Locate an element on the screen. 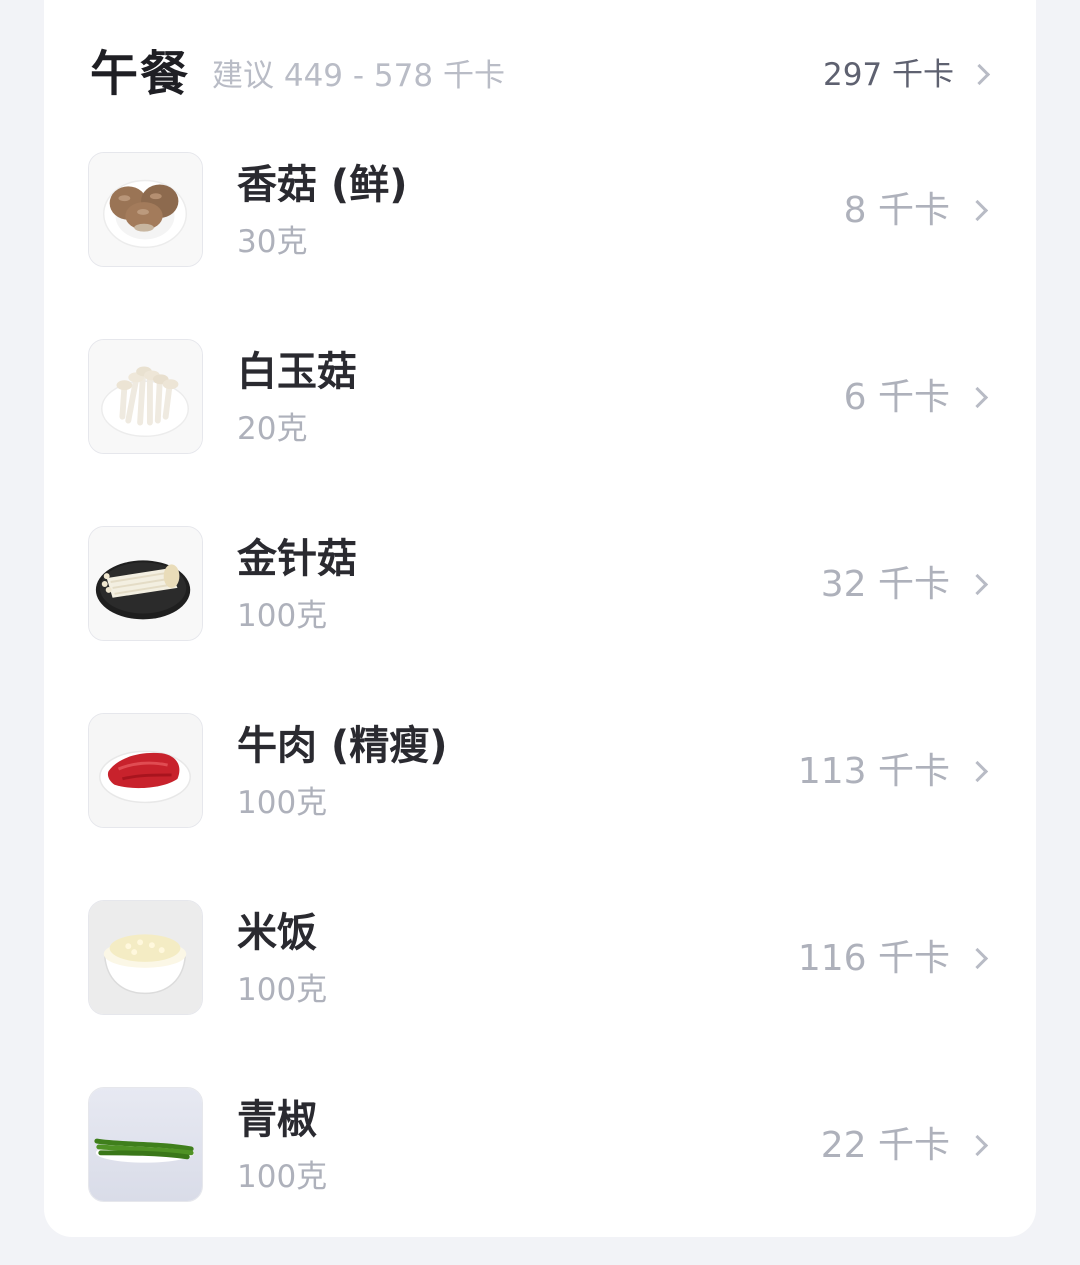  food-name: 白玉菇 is located at coordinates (297, 372).